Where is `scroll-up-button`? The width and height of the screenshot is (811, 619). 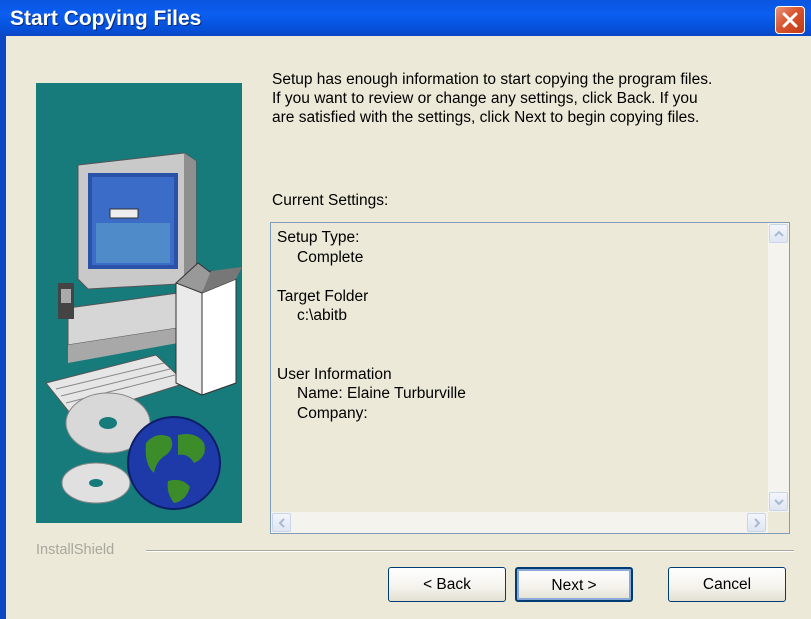
scroll-up-button is located at coordinates (778, 233).